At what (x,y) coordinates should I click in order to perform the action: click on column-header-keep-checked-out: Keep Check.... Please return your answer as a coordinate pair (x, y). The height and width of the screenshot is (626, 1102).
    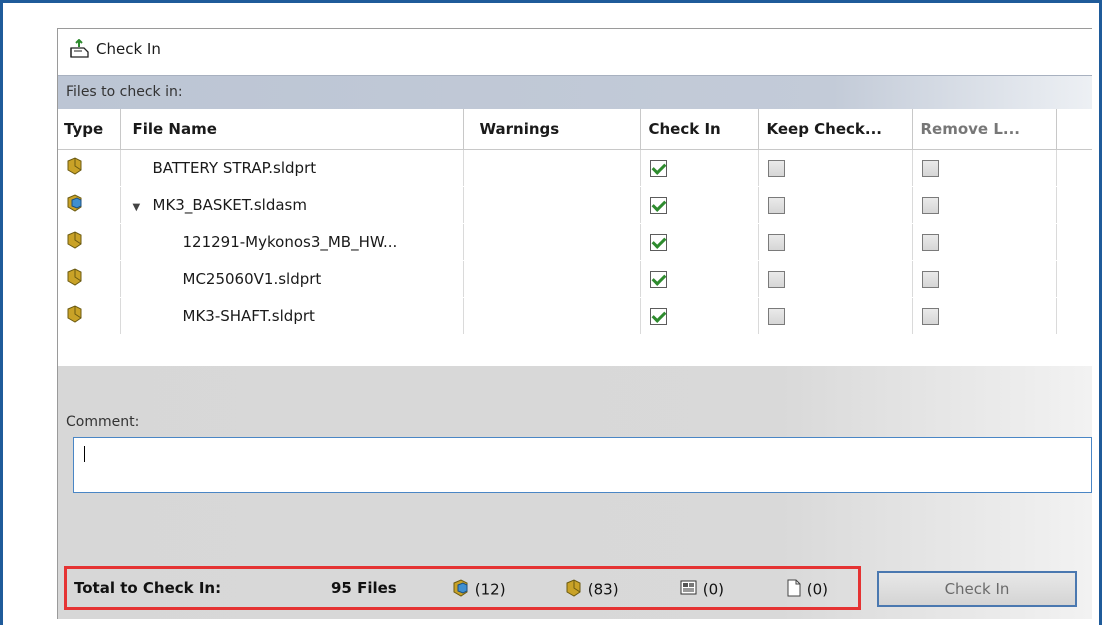
    Looking at the image, I should click on (835, 129).